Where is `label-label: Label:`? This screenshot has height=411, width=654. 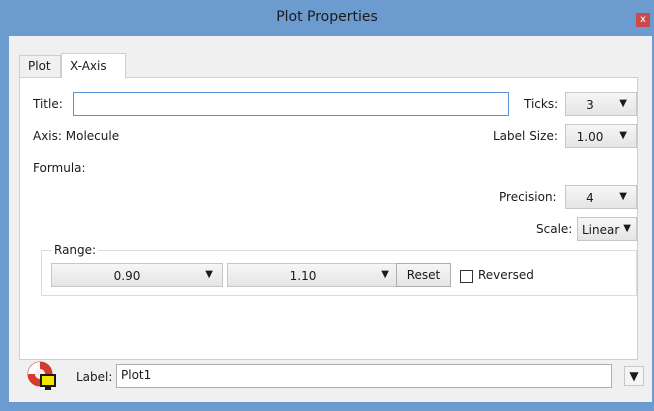
label-label: Label: is located at coordinates (94, 377).